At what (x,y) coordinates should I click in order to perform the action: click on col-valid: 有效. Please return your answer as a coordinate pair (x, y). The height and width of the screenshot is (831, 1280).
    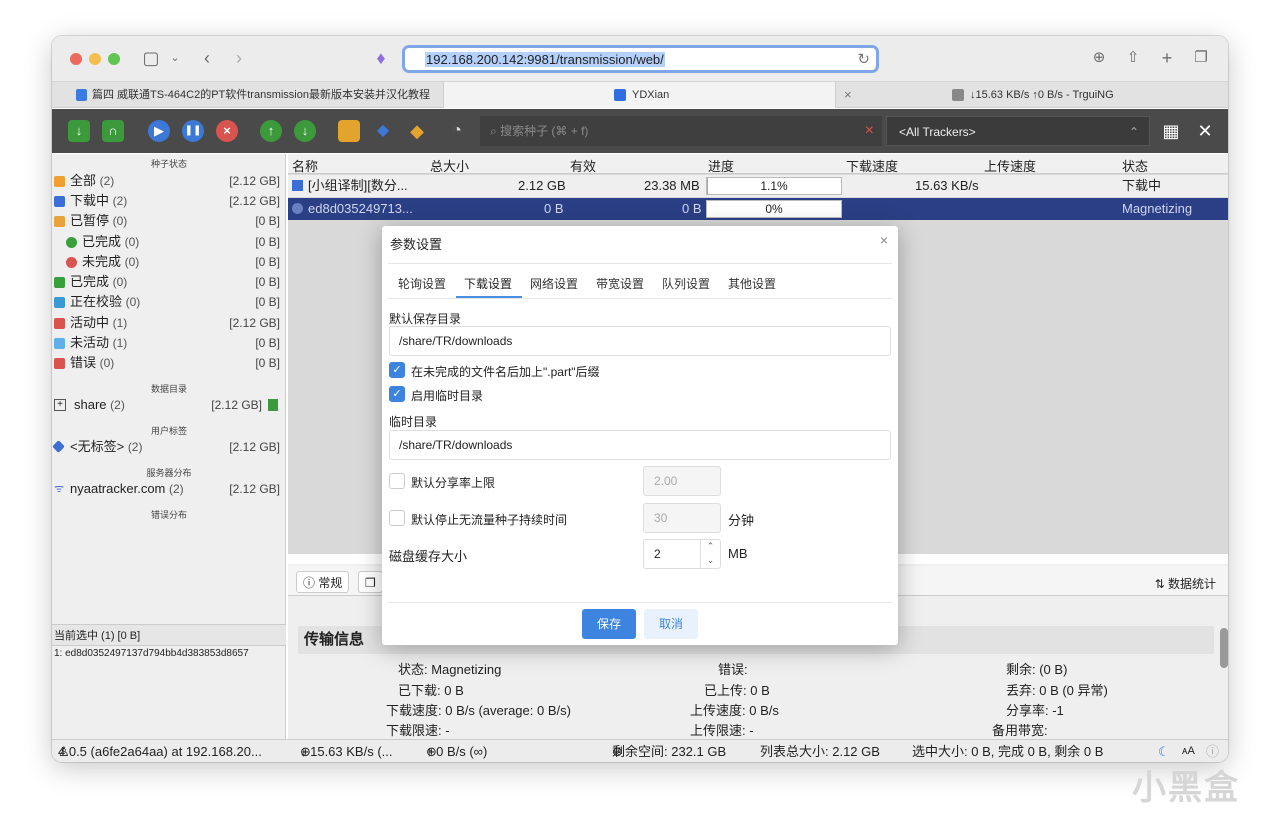
    Looking at the image, I should click on (583, 165).